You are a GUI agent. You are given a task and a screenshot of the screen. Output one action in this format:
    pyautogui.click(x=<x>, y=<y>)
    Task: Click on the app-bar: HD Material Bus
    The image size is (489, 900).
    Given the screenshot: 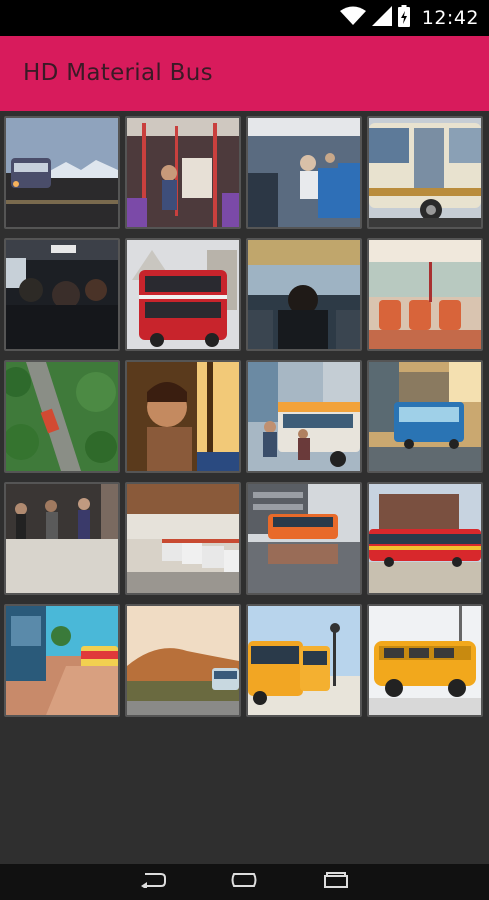 What is the action you would take?
    pyautogui.click(x=244, y=73)
    